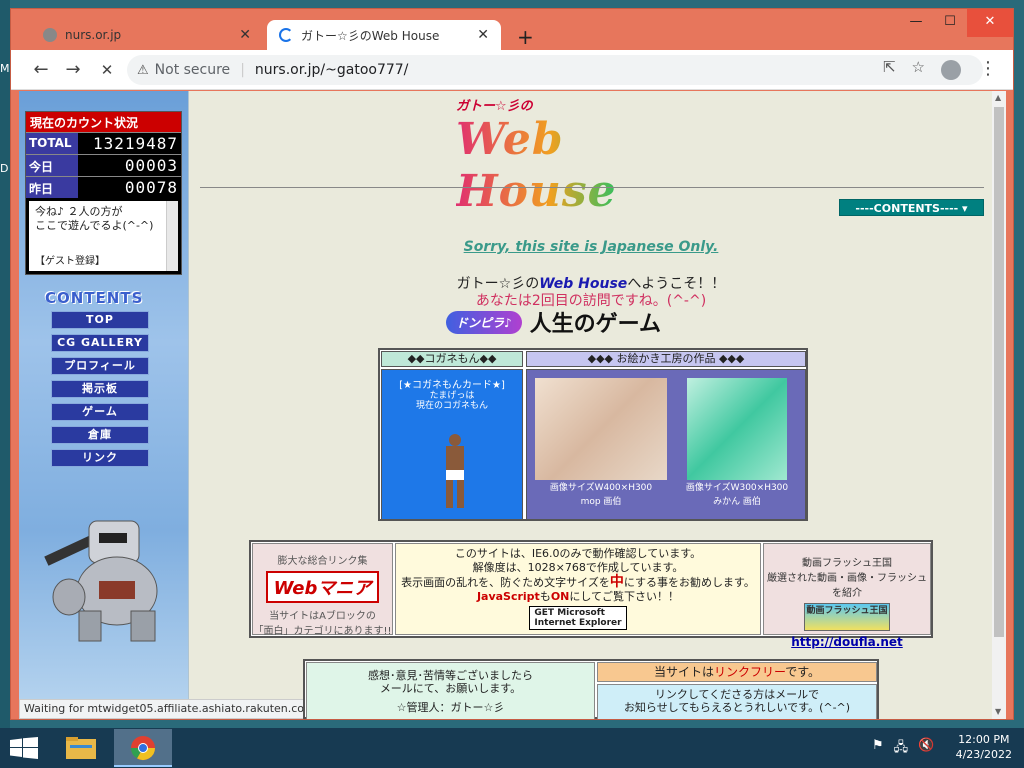  What do you see at coordinates (624, 596) in the screenshot?
I see `notice-text: にしてご覧下さい！！` at bounding box center [624, 596].